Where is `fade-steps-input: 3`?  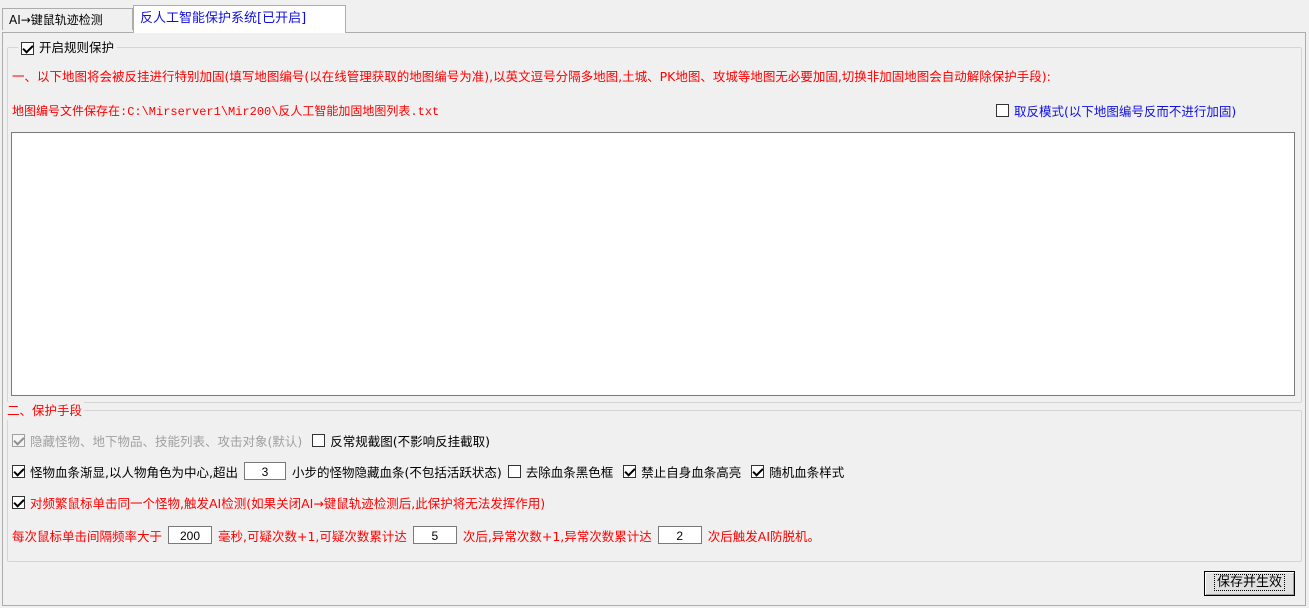 fade-steps-input: 3 is located at coordinates (264, 471).